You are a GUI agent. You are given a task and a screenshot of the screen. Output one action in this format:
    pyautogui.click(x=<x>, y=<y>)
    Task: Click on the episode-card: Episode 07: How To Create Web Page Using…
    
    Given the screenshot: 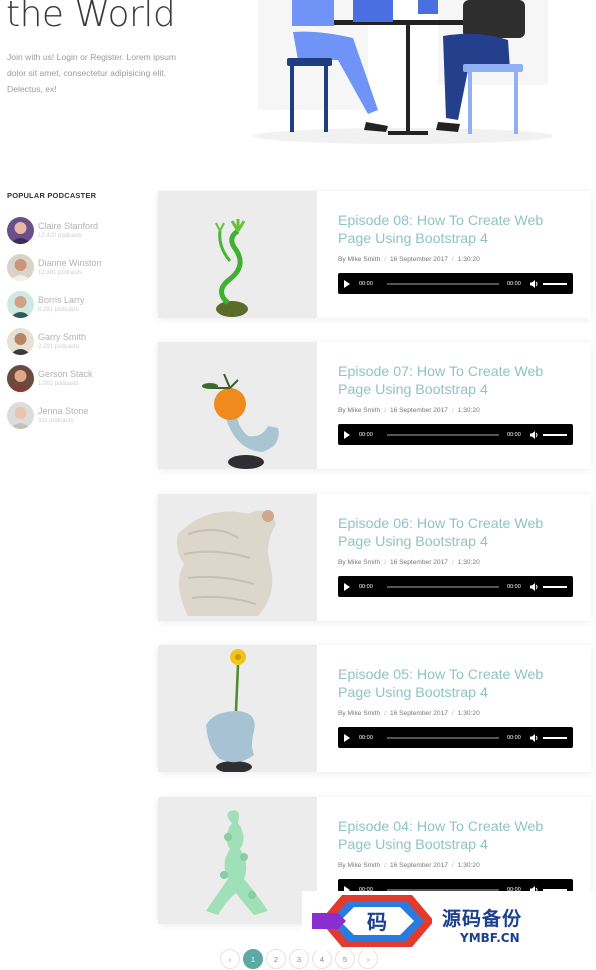 What is the action you would take?
    pyautogui.click(x=374, y=405)
    